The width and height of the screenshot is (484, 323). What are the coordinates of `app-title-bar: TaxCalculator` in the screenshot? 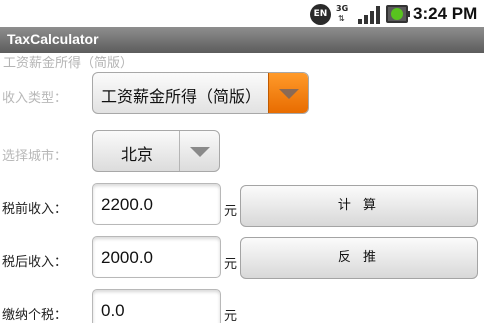 It's located at (242, 40).